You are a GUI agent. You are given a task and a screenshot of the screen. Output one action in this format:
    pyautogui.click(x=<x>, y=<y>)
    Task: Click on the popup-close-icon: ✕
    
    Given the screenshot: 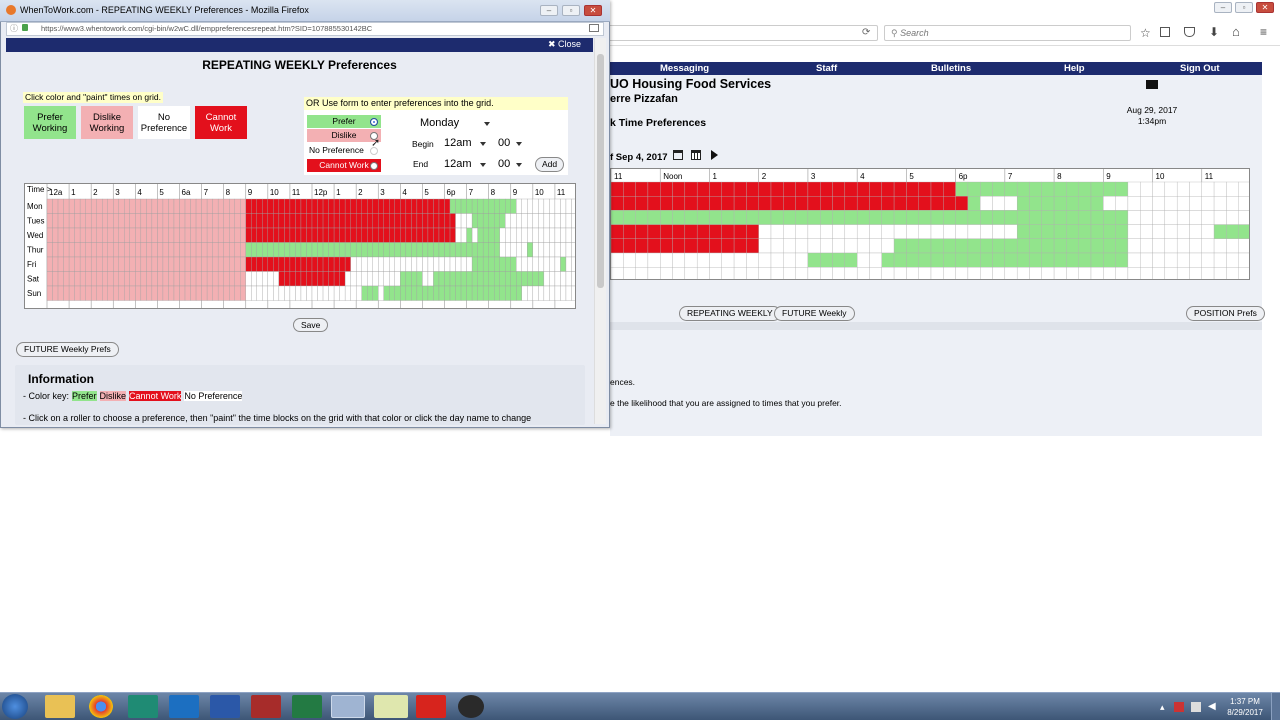 What is the action you would take?
    pyautogui.click(x=593, y=10)
    